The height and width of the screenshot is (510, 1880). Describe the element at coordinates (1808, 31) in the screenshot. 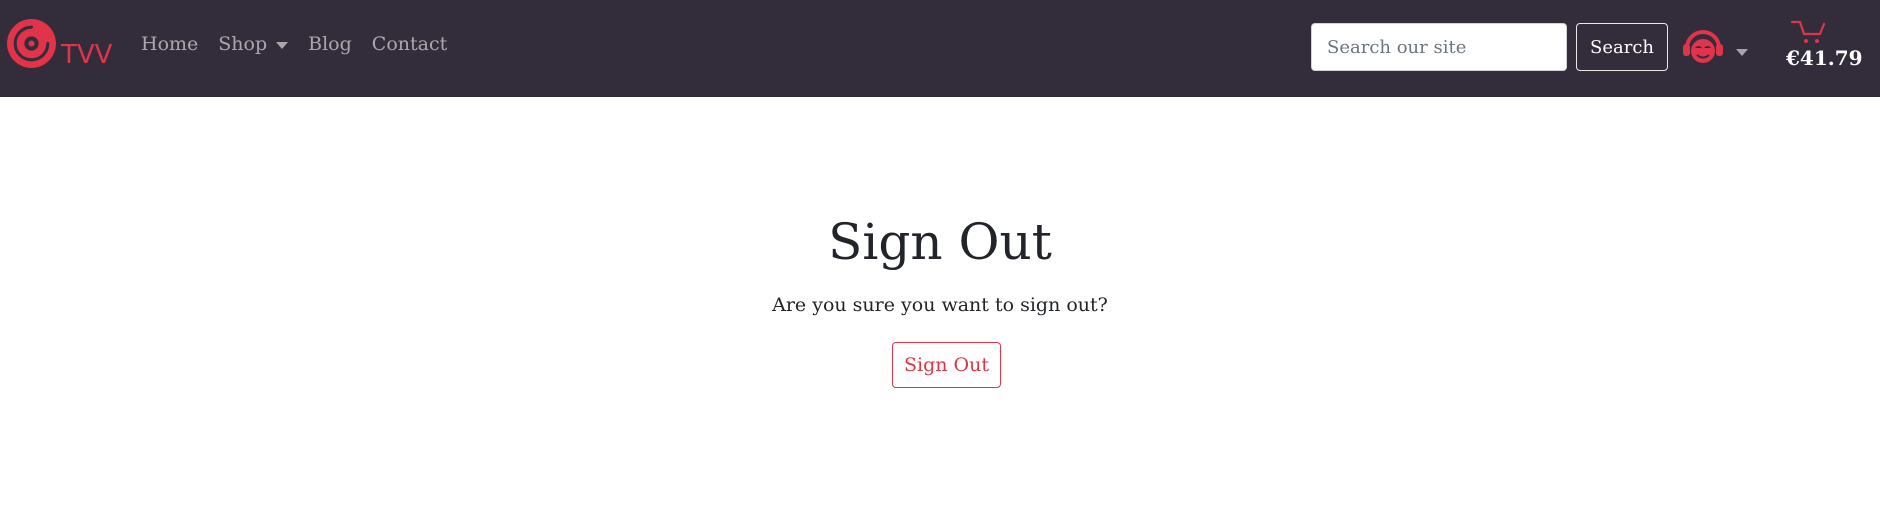

I see `shopping-cart-icon` at that location.